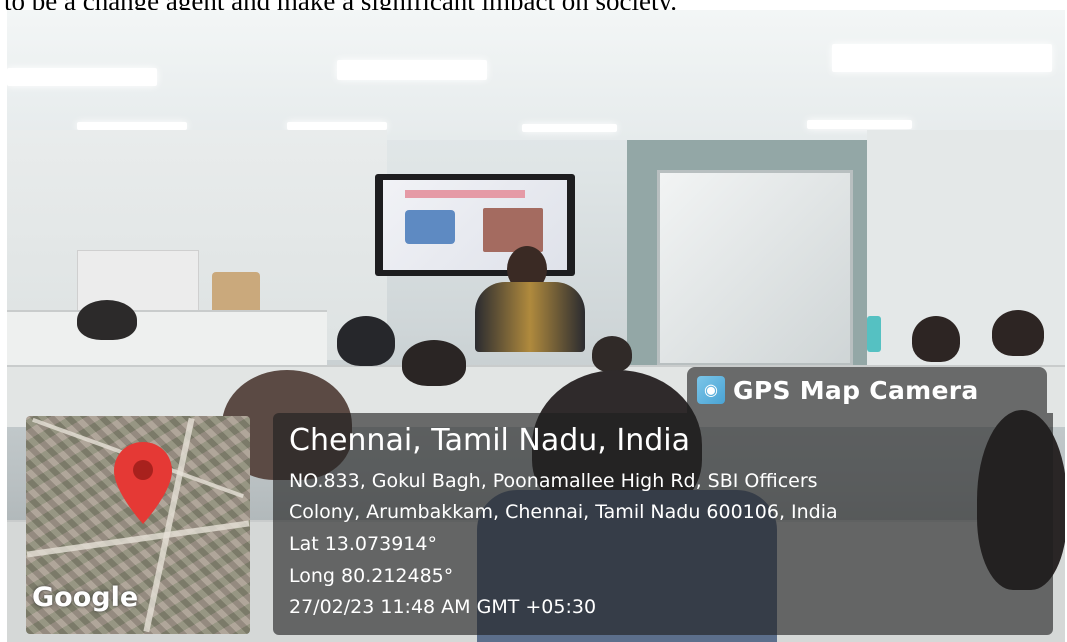 The height and width of the screenshot is (642, 1067). I want to click on map-thumbnail: Google, so click(138, 525).